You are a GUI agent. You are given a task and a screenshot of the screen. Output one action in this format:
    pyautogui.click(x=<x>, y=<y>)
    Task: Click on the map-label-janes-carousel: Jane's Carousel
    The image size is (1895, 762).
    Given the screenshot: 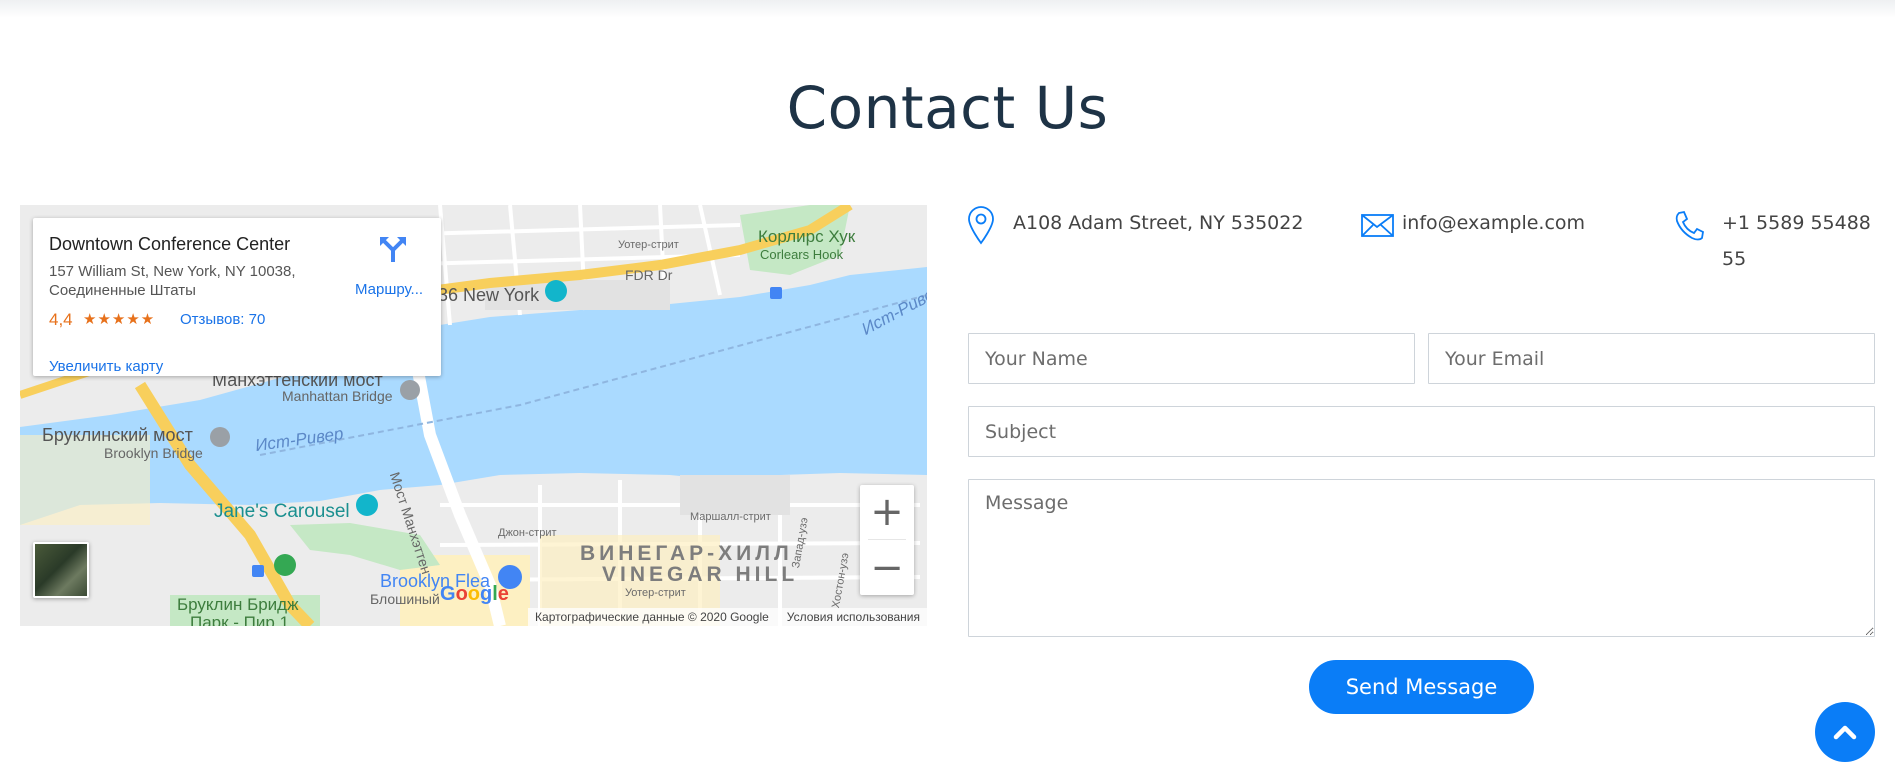 What is the action you would take?
    pyautogui.click(x=282, y=511)
    